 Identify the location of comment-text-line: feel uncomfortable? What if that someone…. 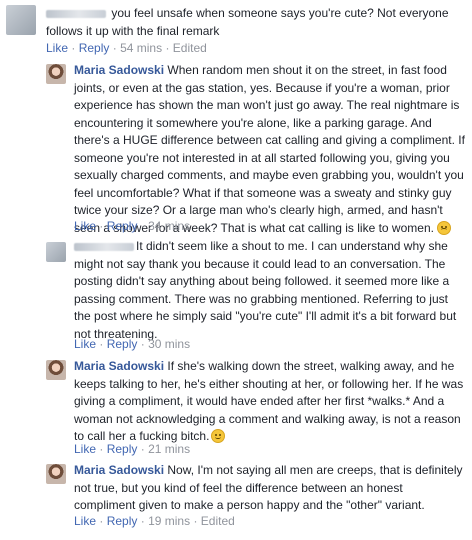
(263, 192).